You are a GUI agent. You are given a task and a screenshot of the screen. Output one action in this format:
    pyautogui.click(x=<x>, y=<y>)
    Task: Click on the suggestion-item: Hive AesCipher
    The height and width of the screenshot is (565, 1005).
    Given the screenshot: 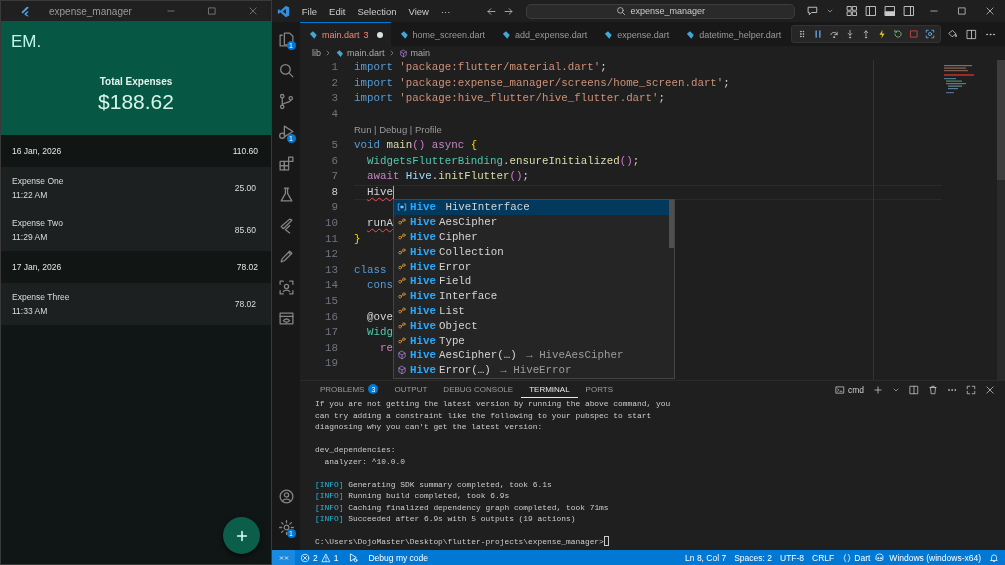 What is the action you would take?
    pyautogui.click(x=534, y=222)
    